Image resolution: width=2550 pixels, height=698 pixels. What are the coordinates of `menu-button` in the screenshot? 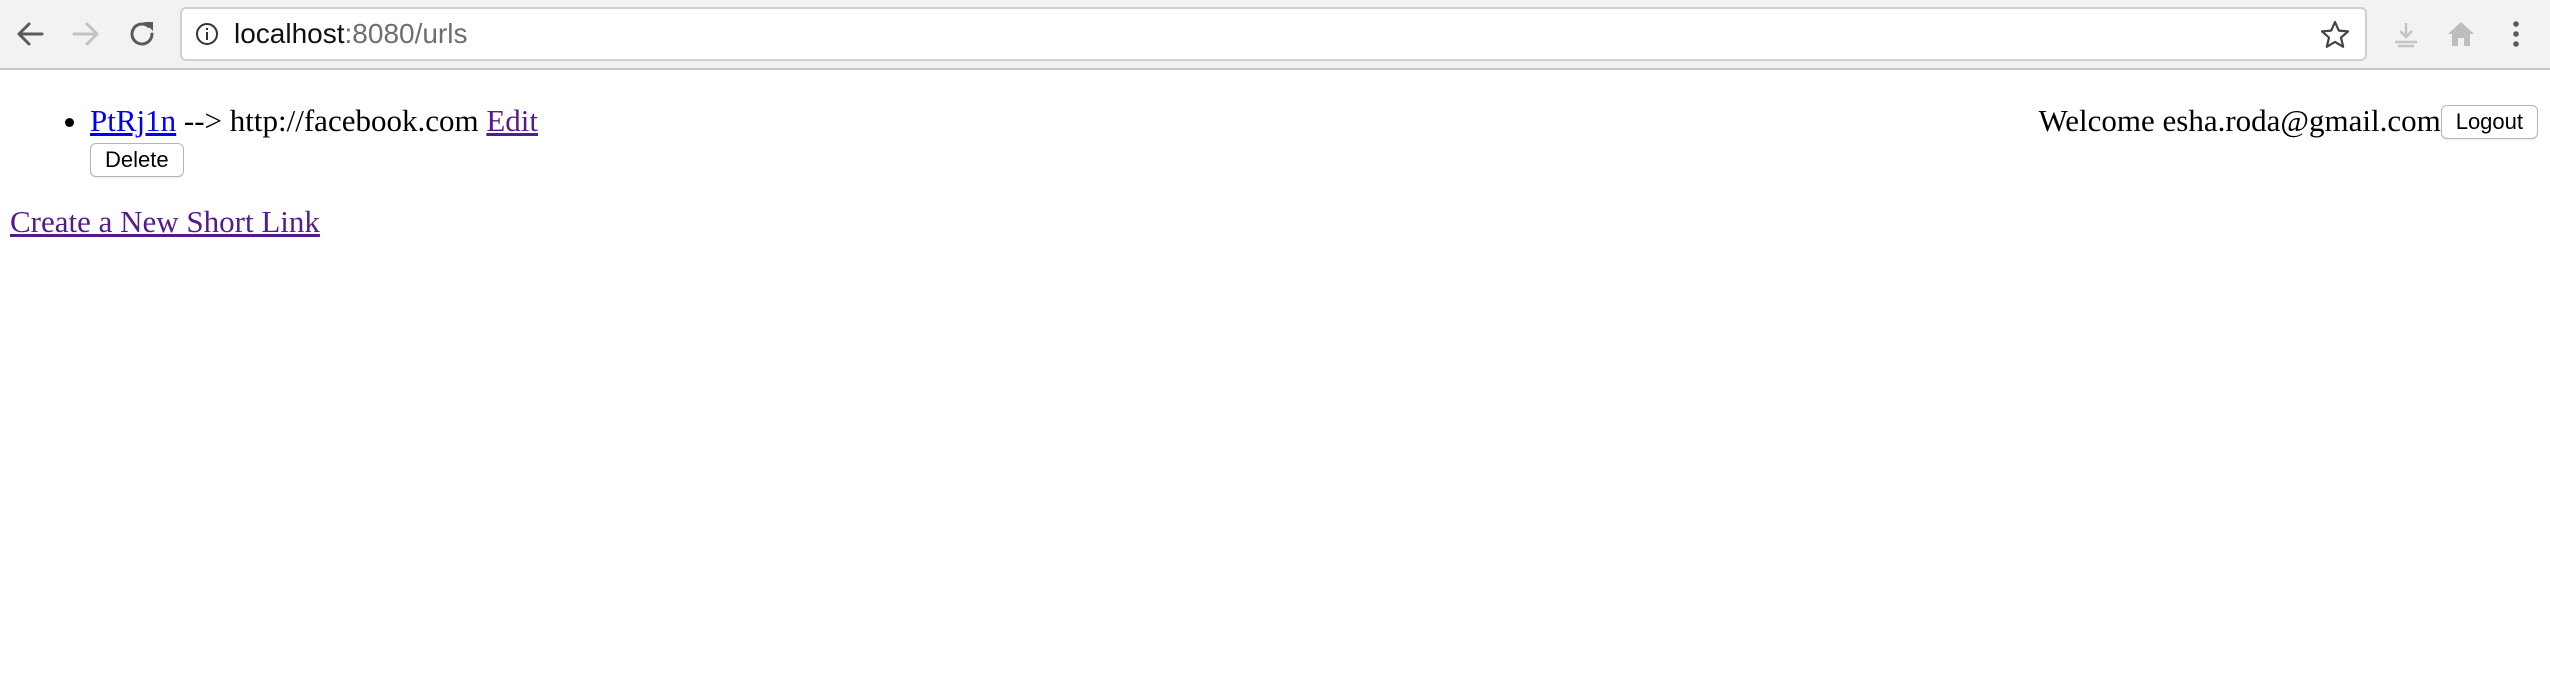 It's located at (2516, 34).